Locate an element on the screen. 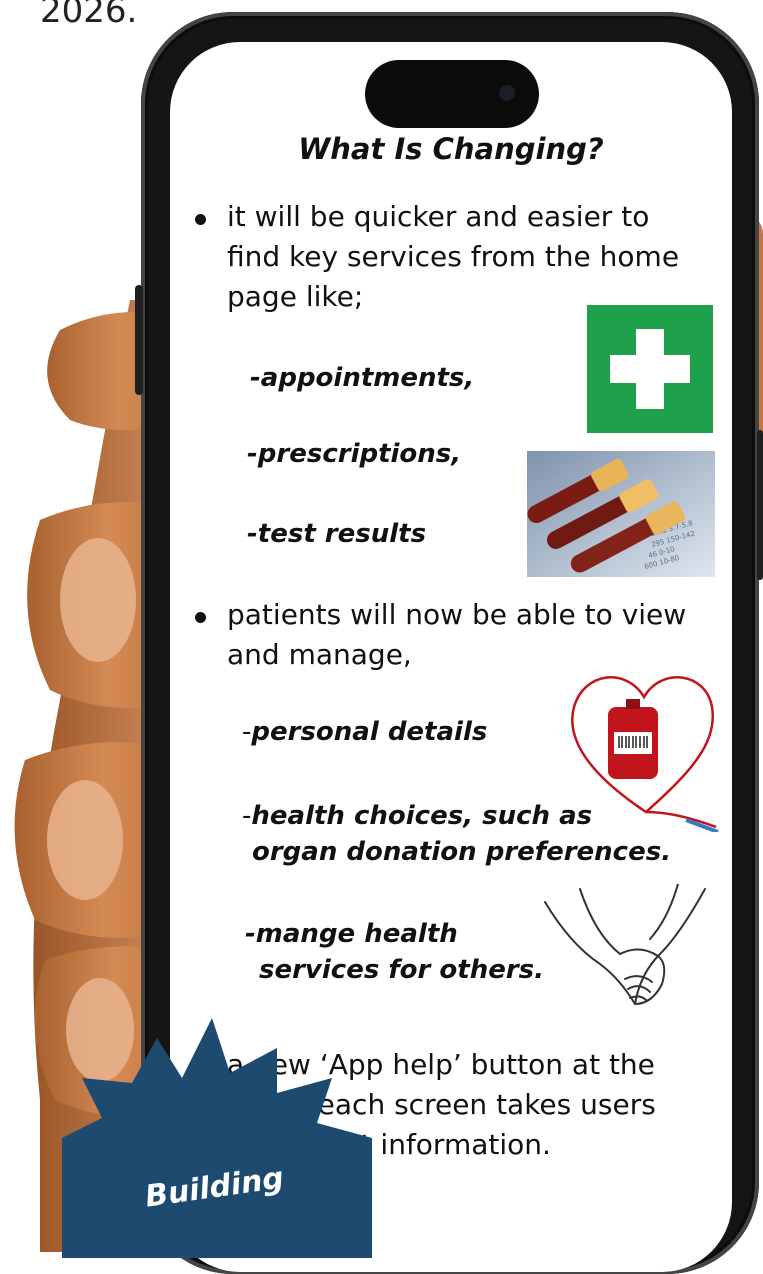 This screenshot has height=1274, width=763. badge-starburst is located at coordinates (217, 1138).